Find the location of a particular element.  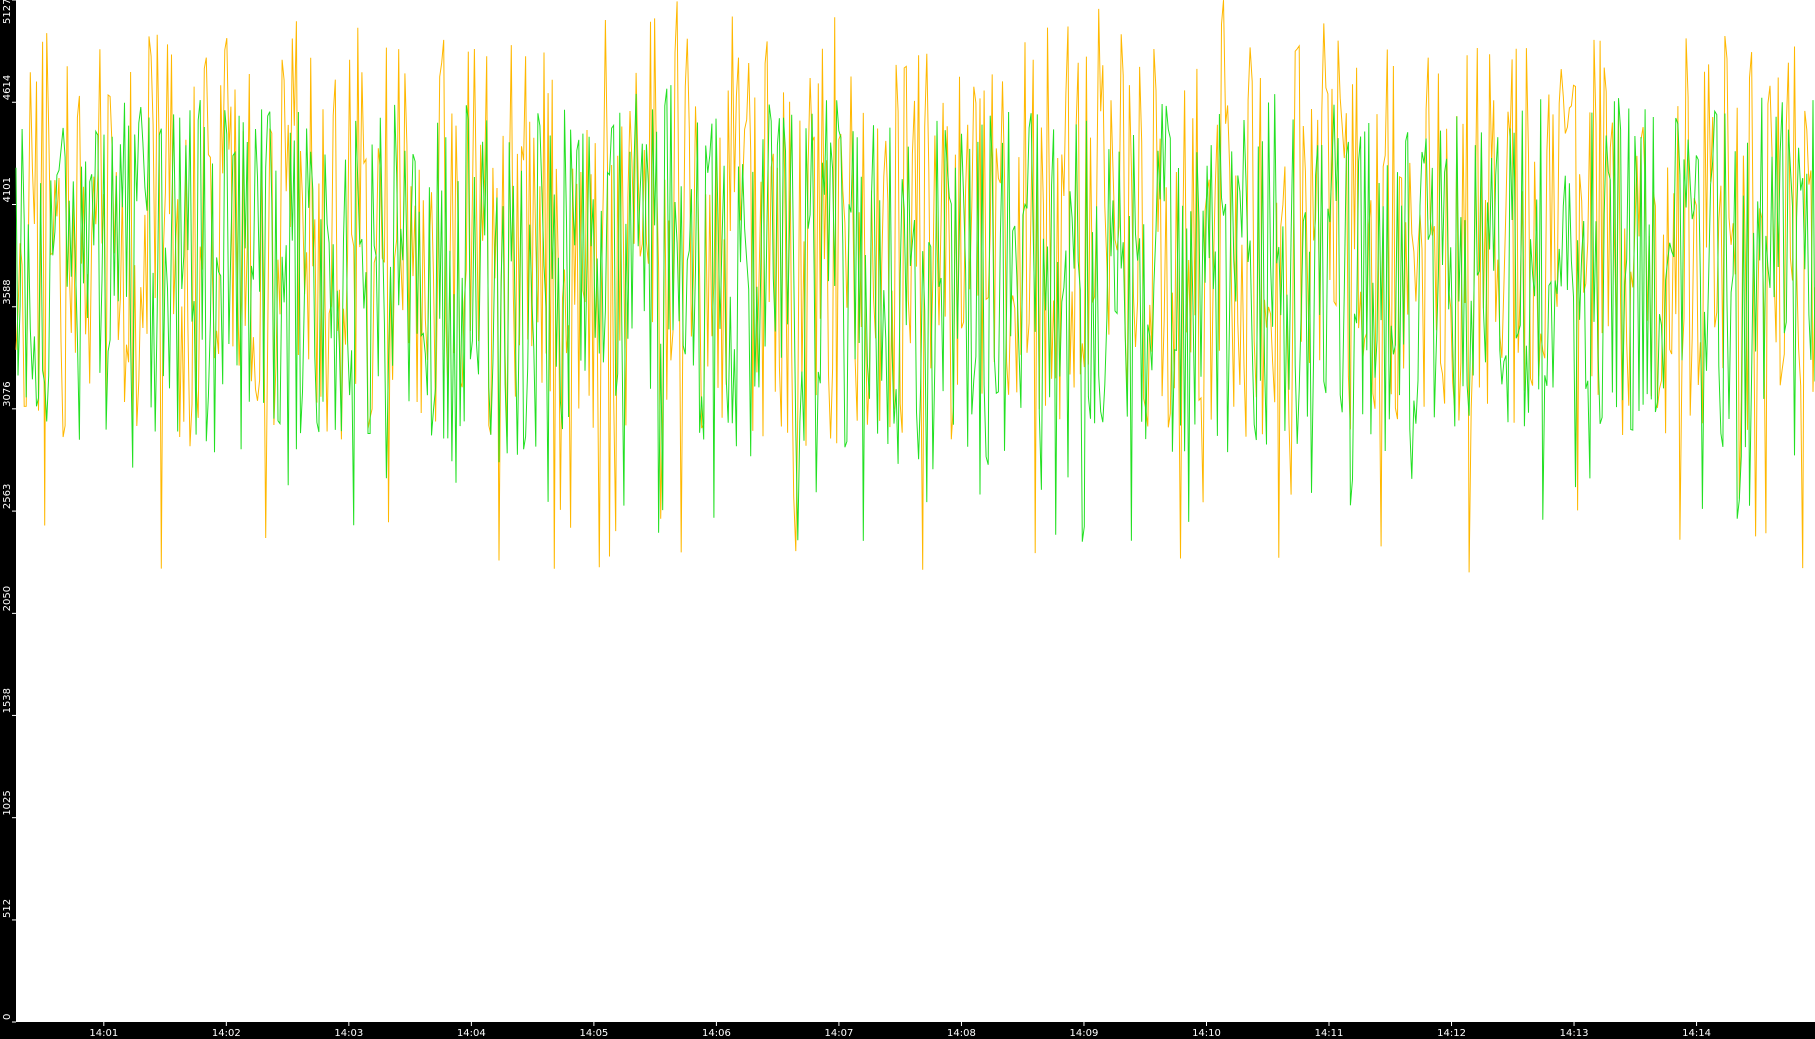

x-tick-label: 14:13 is located at coordinates (1574, 1033).